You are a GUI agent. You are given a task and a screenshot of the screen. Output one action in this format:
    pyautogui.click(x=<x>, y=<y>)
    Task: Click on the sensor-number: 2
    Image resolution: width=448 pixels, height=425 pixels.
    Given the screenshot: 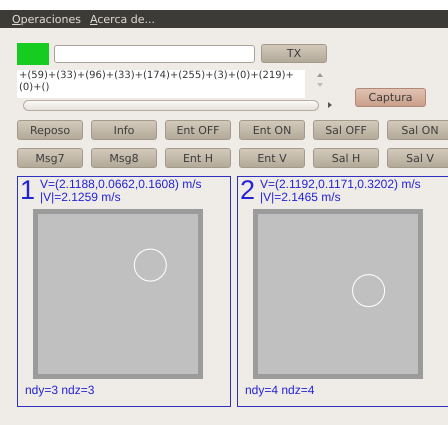 What is the action you would take?
    pyautogui.click(x=247, y=190)
    